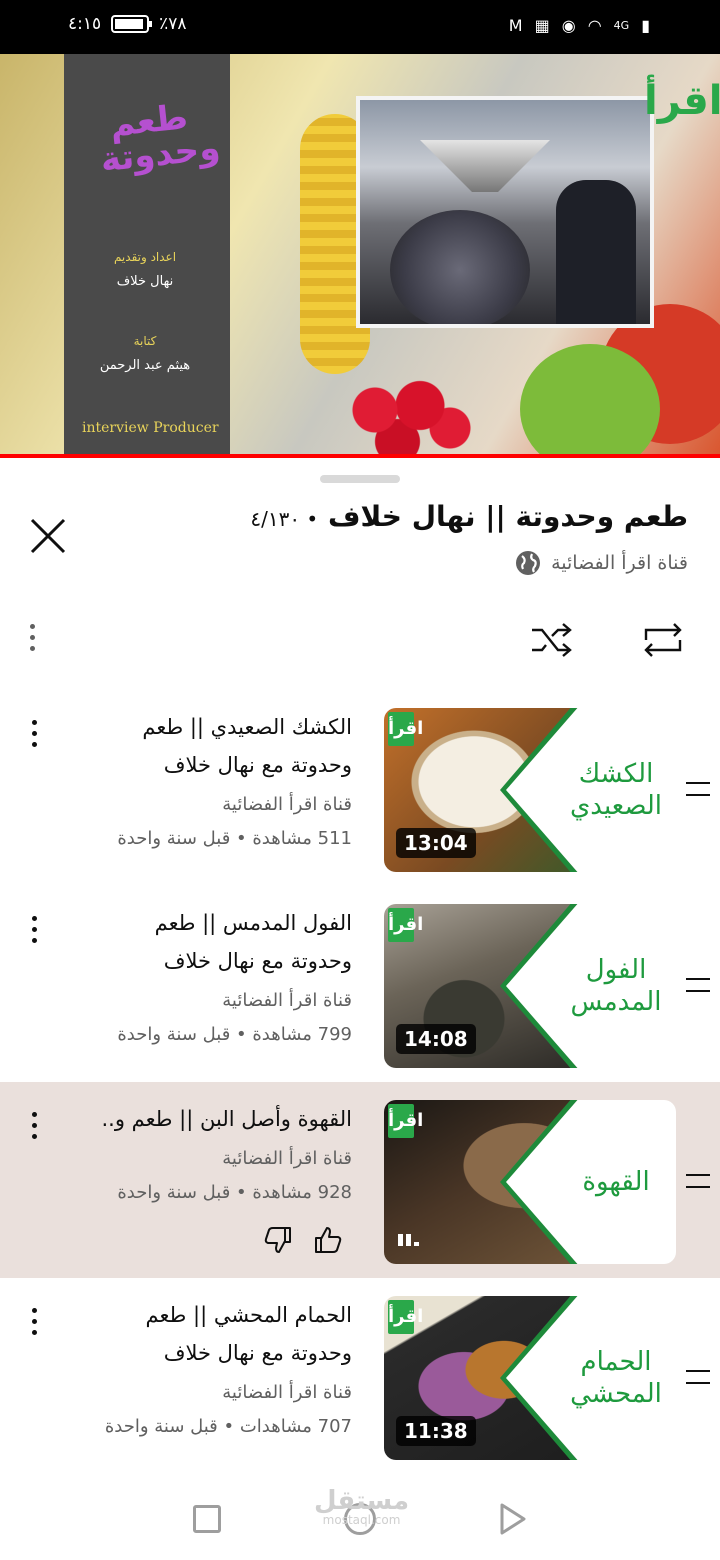 Image resolution: width=720 pixels, height=1560 pixels. Describe the element at coordinates (663, 640) in the screenshot. I see `loop-icon` at that location.